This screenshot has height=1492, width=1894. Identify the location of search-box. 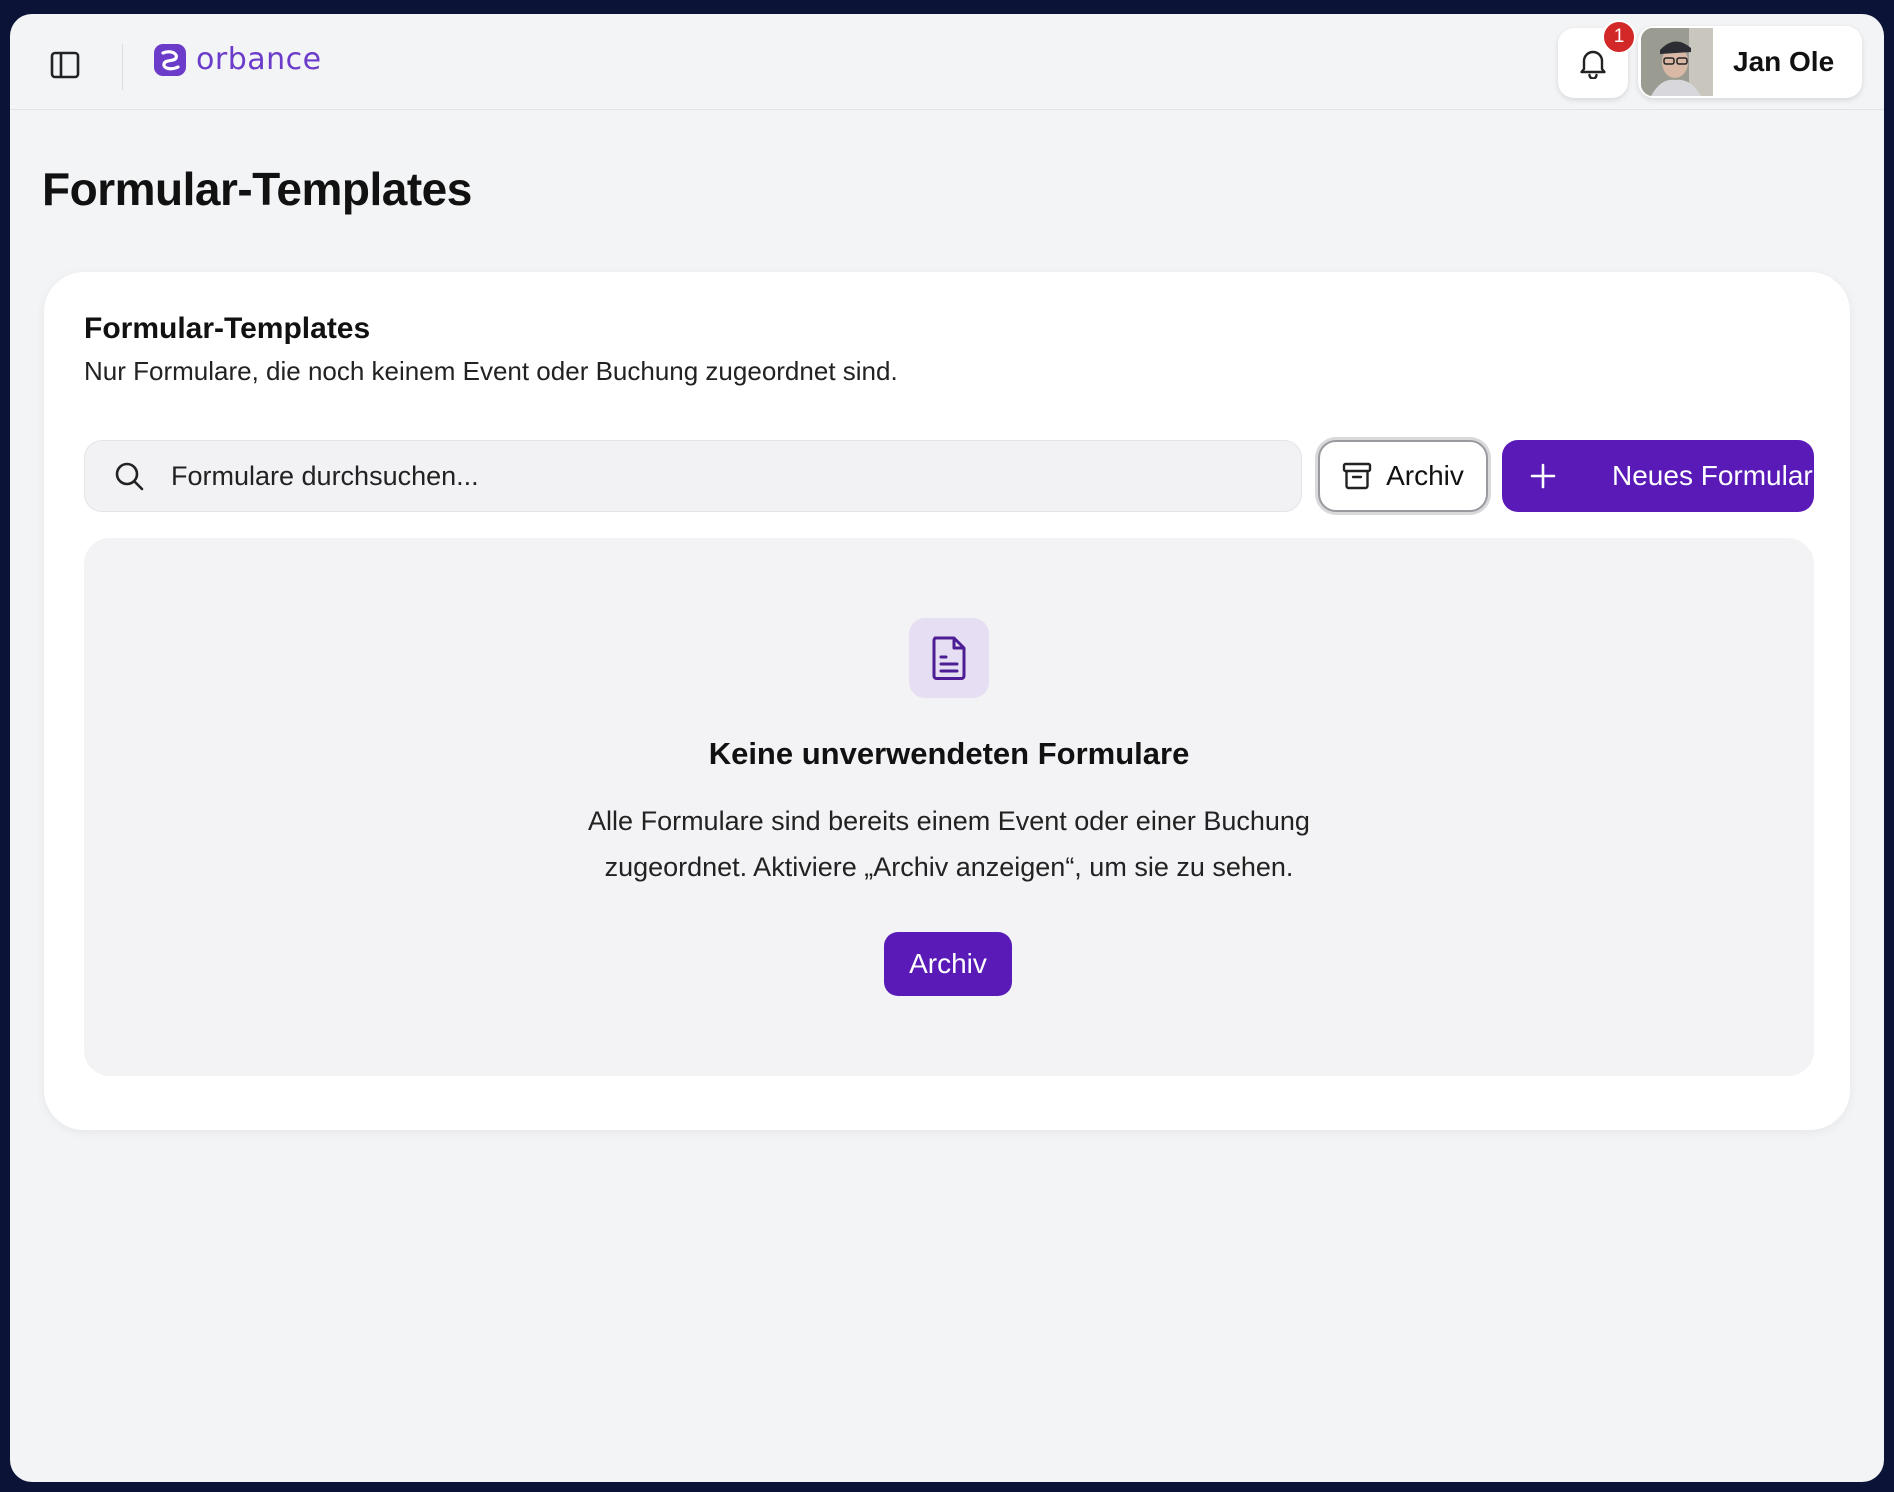
(693, 476).